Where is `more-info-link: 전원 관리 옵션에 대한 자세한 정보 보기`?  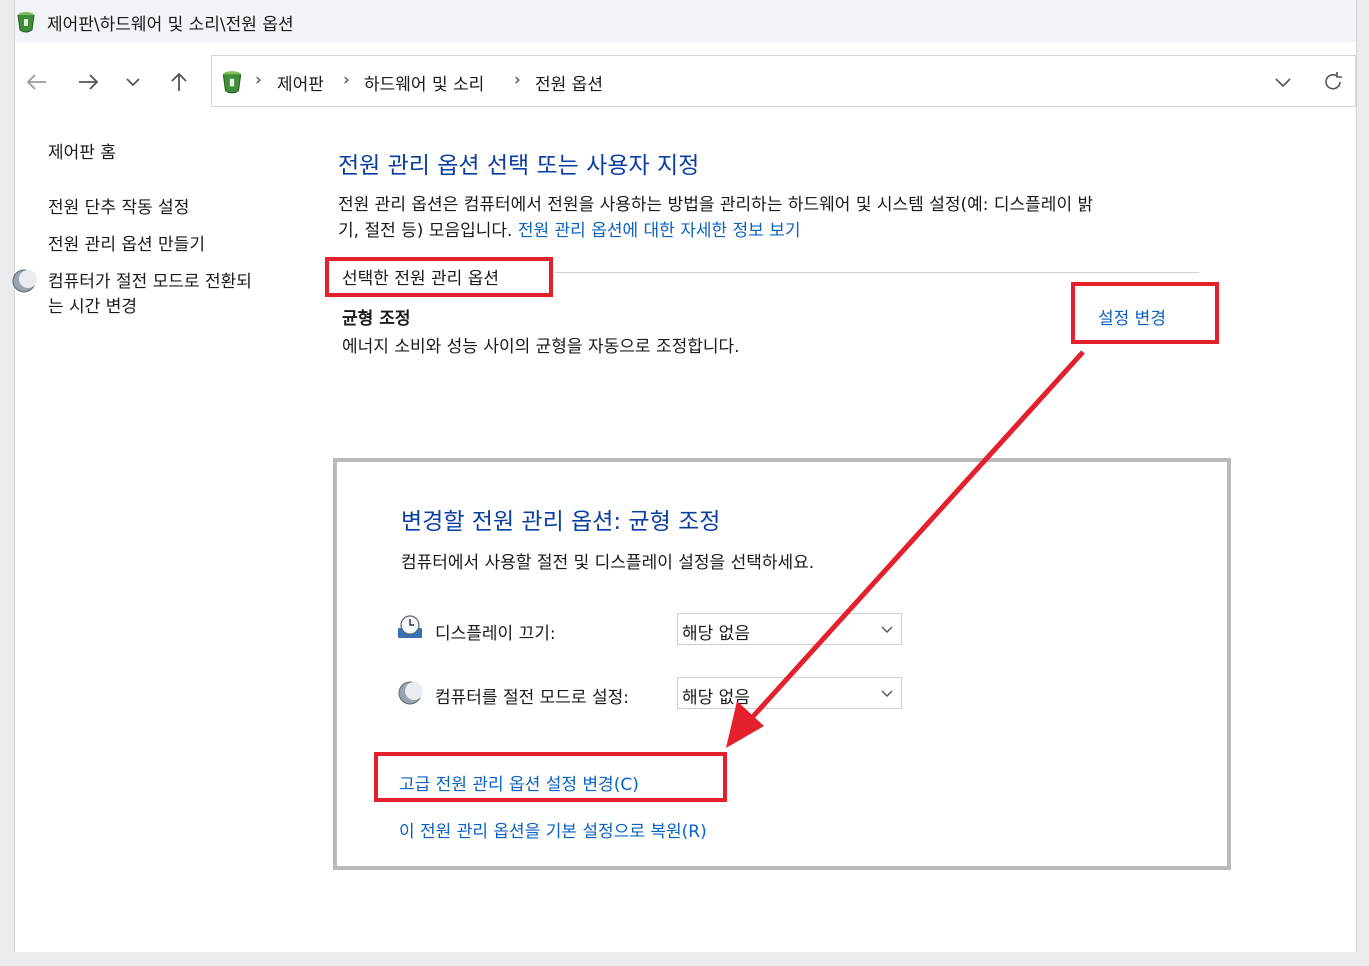
more-info-link: 전원 관리 옵션에 대한 자세한 정보 보기 is located at coordinates (659, 231).